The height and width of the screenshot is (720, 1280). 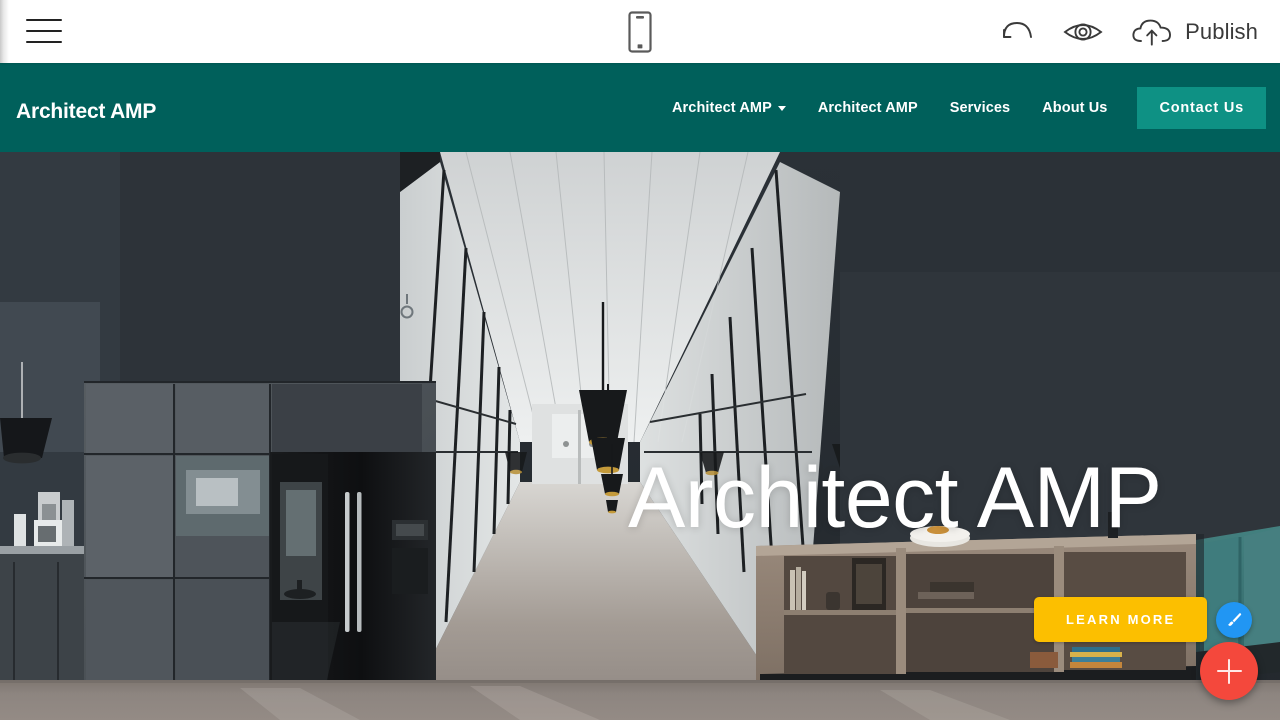 I want to click on plus-icon, so click(x=1229, y=671).